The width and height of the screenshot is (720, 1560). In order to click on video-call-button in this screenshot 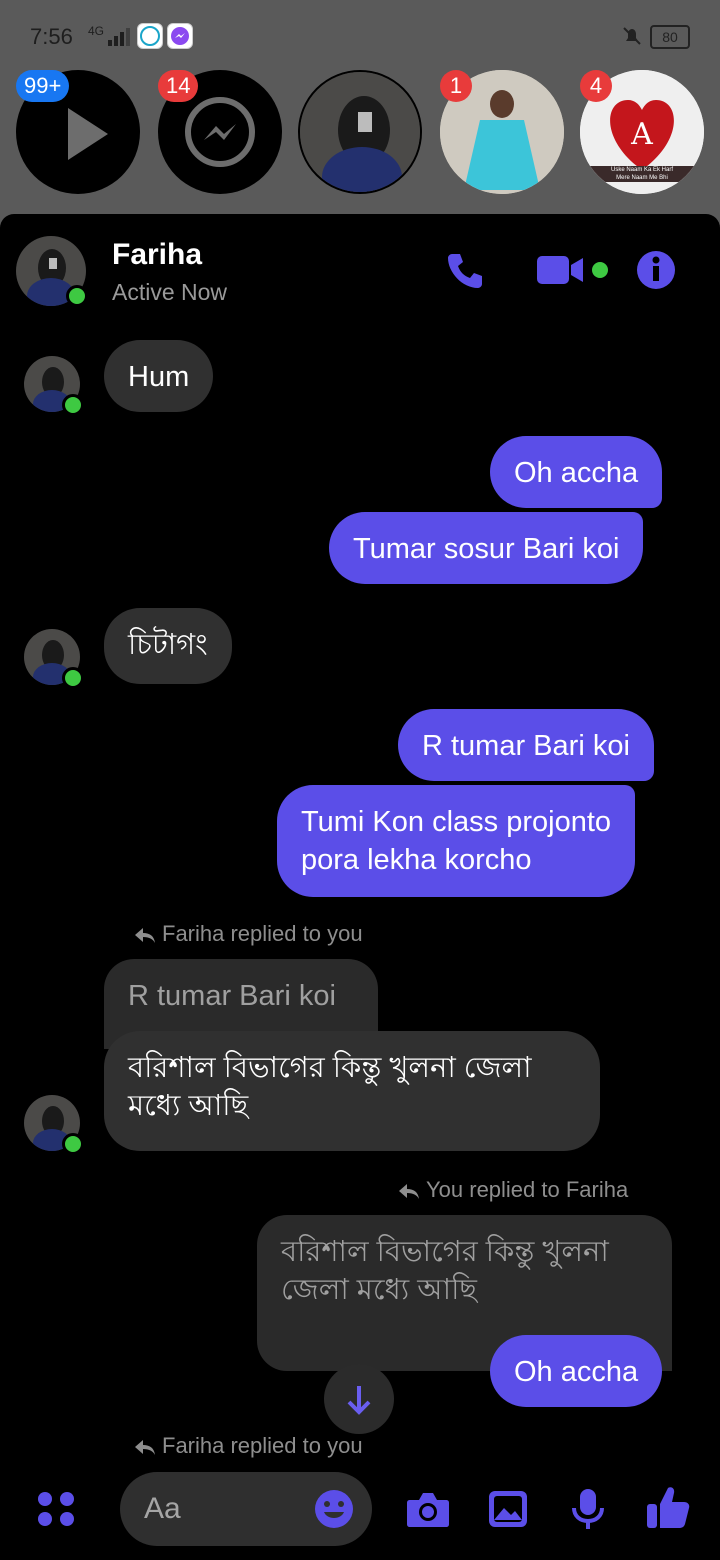, I will do `click(574, 272)`.